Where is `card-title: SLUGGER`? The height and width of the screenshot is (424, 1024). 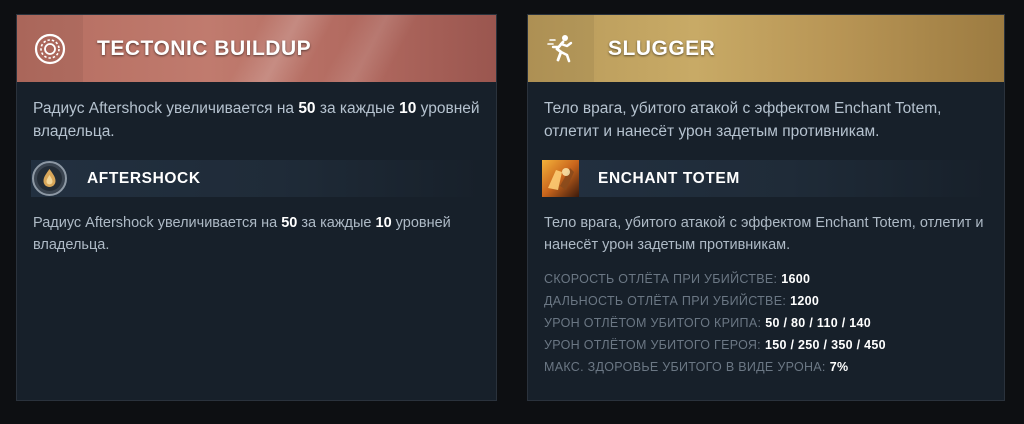
card-title: SLUGGER is located at coordinates (662, 48).